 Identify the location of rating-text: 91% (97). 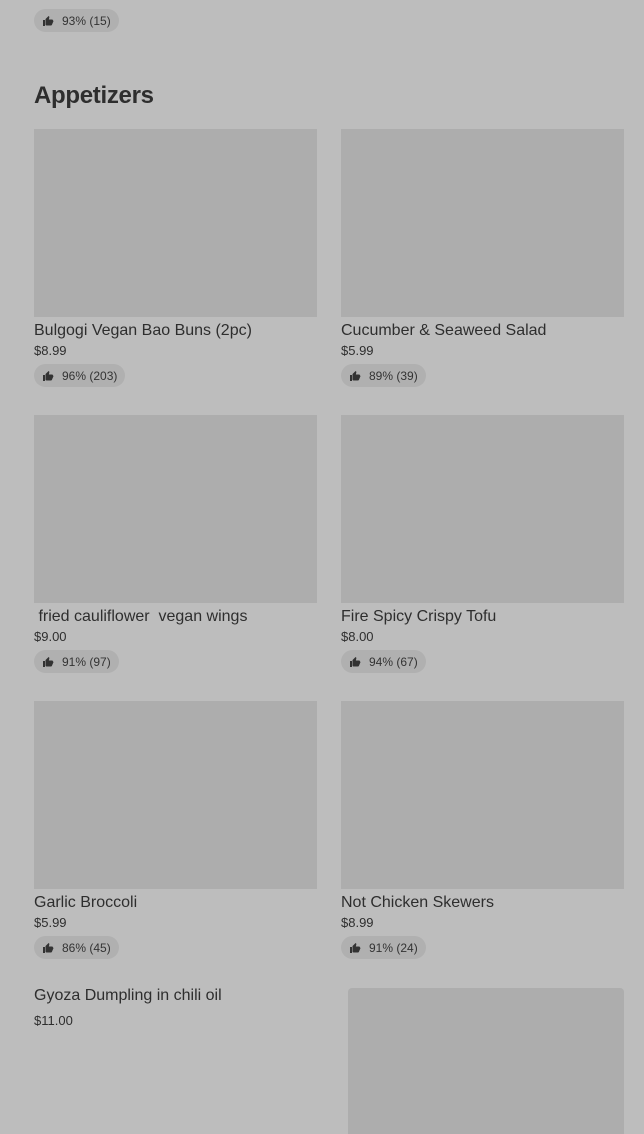
(86, 661).